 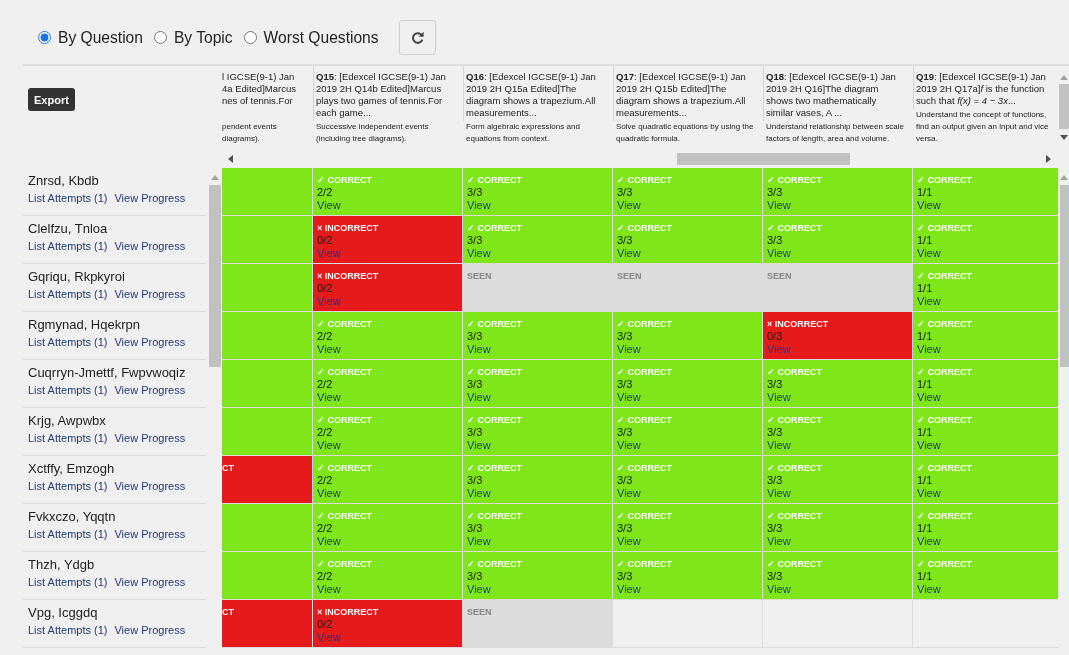 What do you see at coordinates (925, 384) in the screenshot?
I see `score-text: 1/1` at bounding box center [925, 384].